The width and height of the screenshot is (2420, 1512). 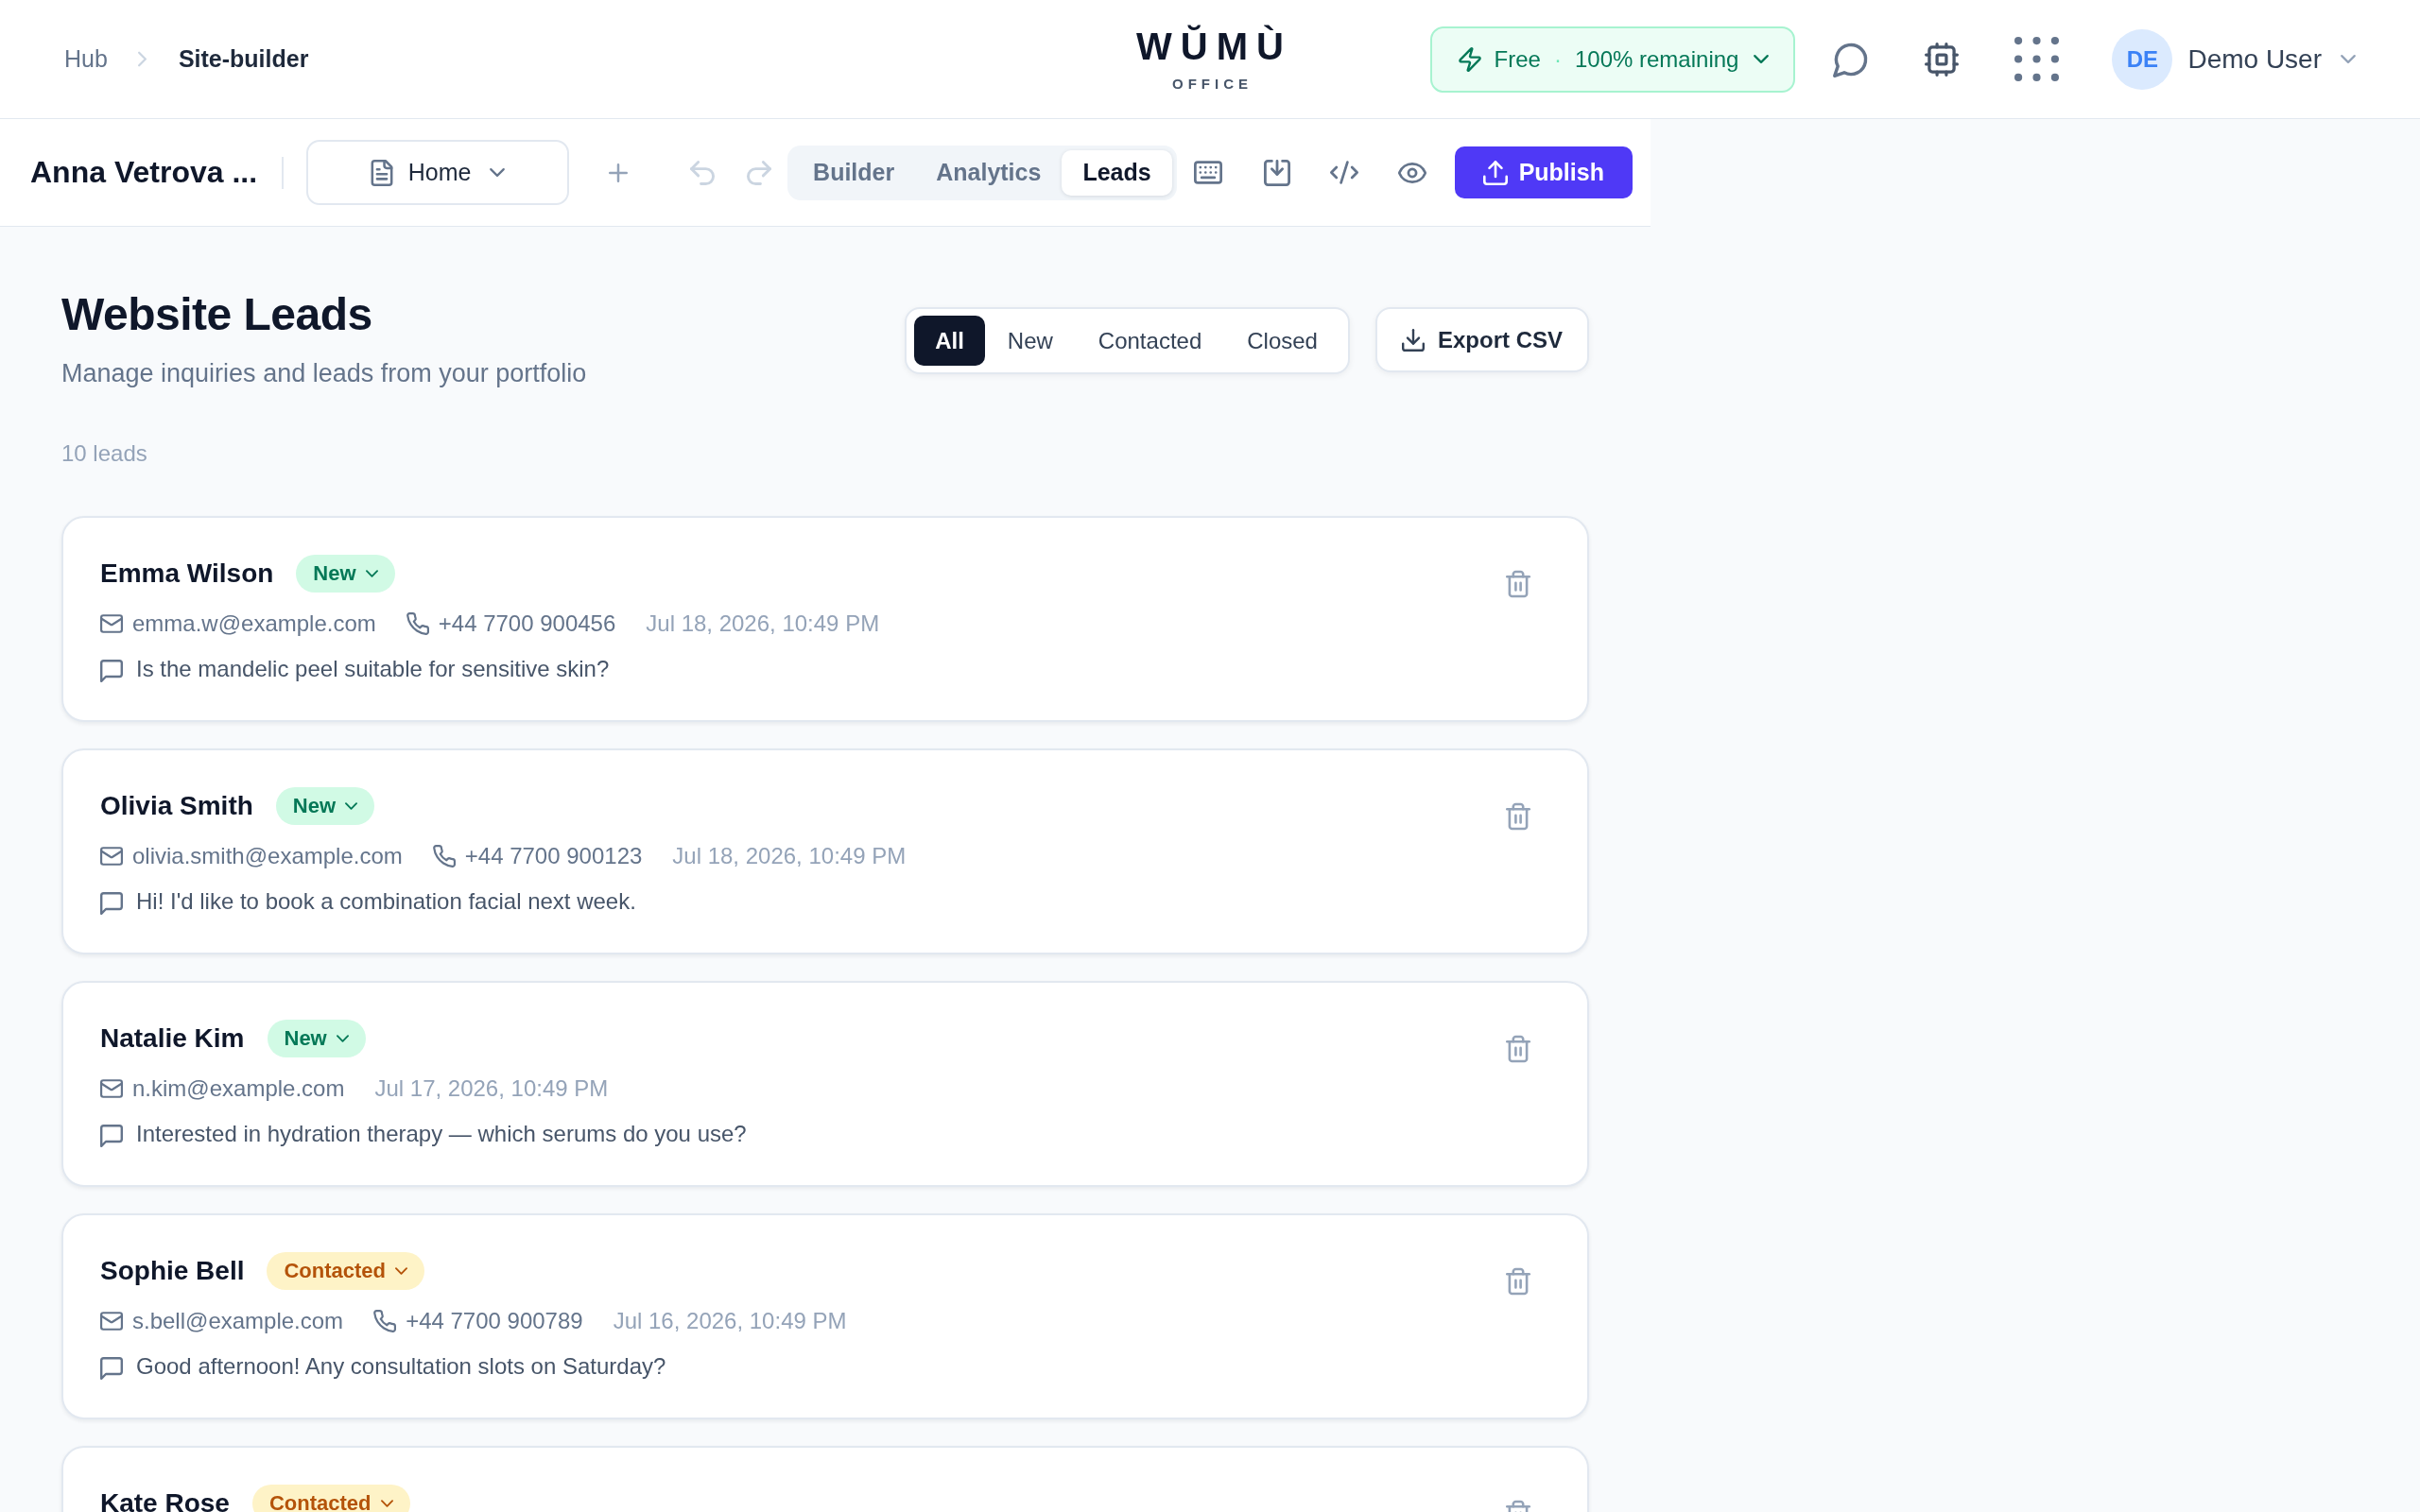 What do you see at coordinates (1469, 59) in the screenshot?
I see `lightning-icon` at bounding box center [1469, 59].